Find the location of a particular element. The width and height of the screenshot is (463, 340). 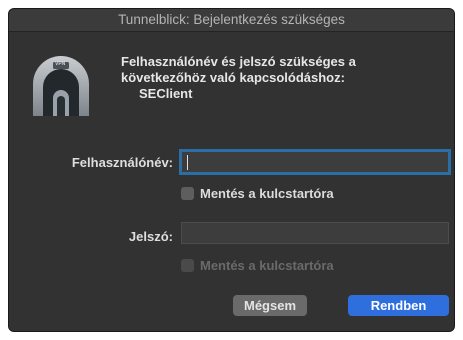

ok-button: Rendben is located at coordinates (398, 305).